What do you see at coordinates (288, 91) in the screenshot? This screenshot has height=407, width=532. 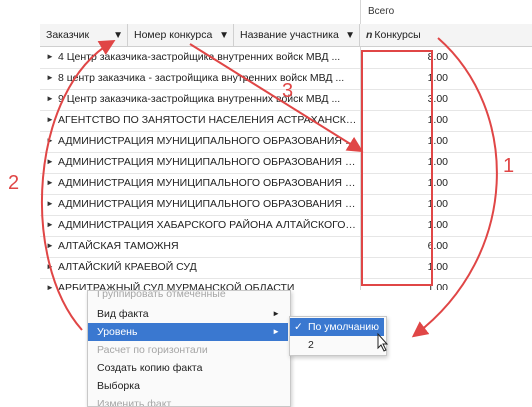 I see `annotation-label-3: 3` at bounding box center [288, 91].